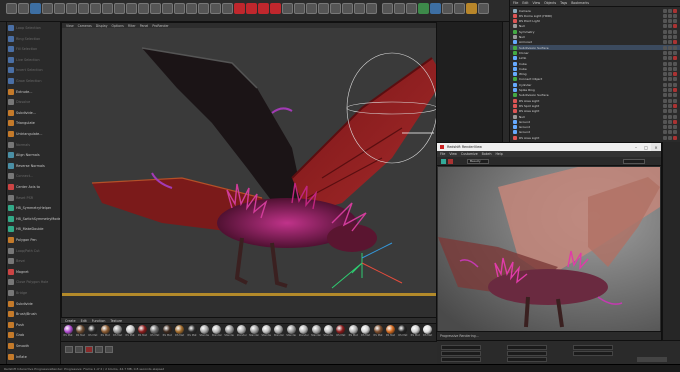  Describe the element at coordinates (34, 102) in the screenshot. I see `tool-item: Dissolve` at that location.